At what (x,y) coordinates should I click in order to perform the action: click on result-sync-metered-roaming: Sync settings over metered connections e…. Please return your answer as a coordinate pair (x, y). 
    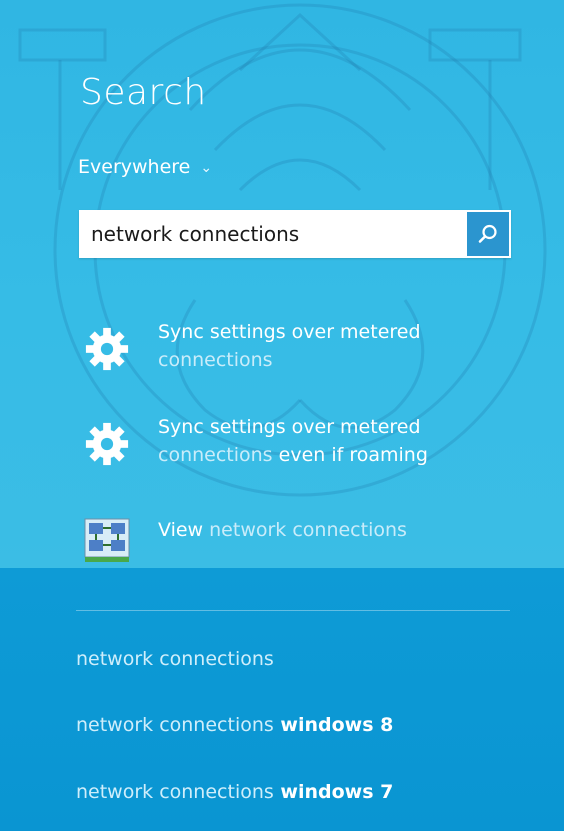
    Looking at the image, I should click on (296, 444).